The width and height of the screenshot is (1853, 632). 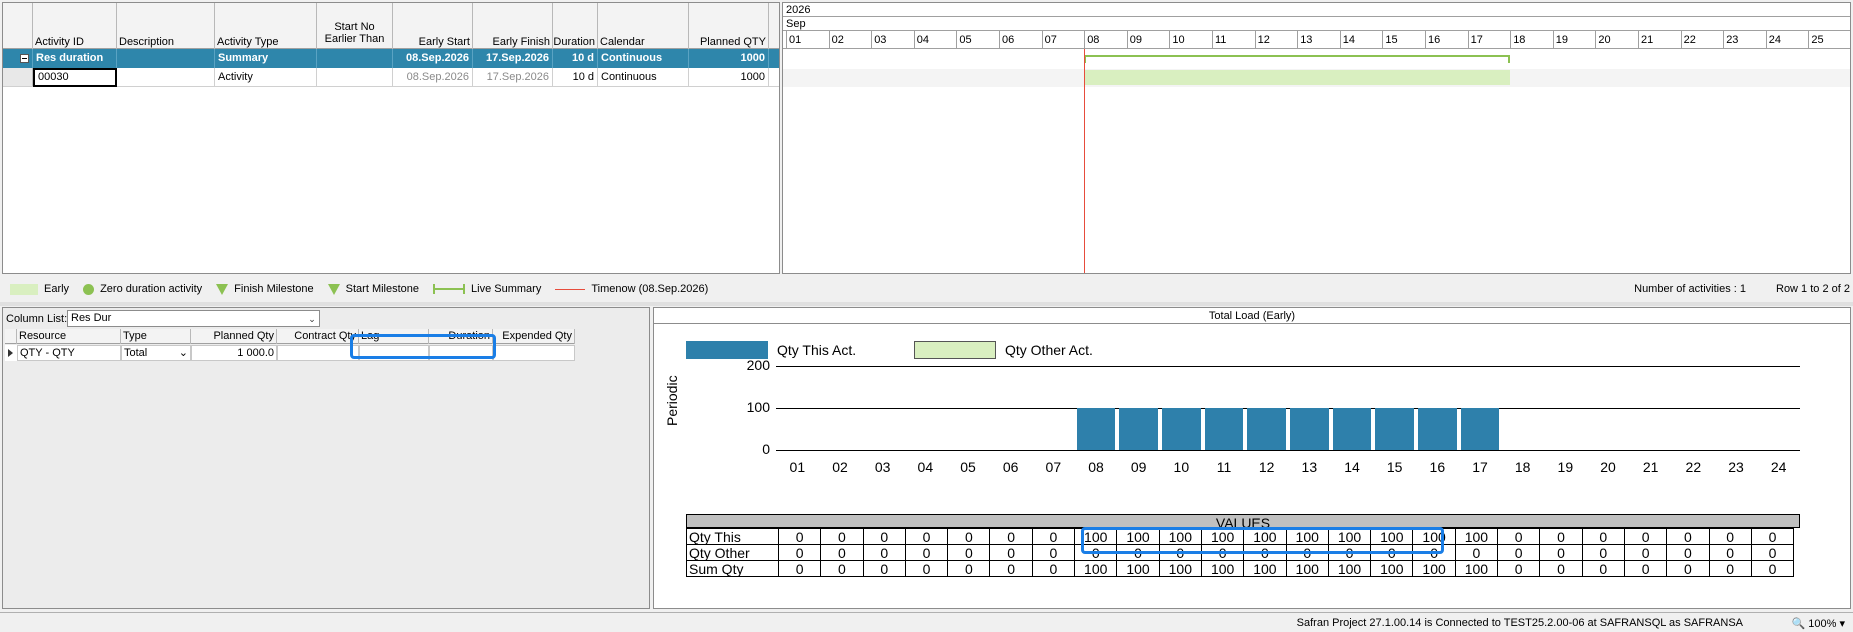 I want to click on col-label: Description, so click(x=147, y=42).